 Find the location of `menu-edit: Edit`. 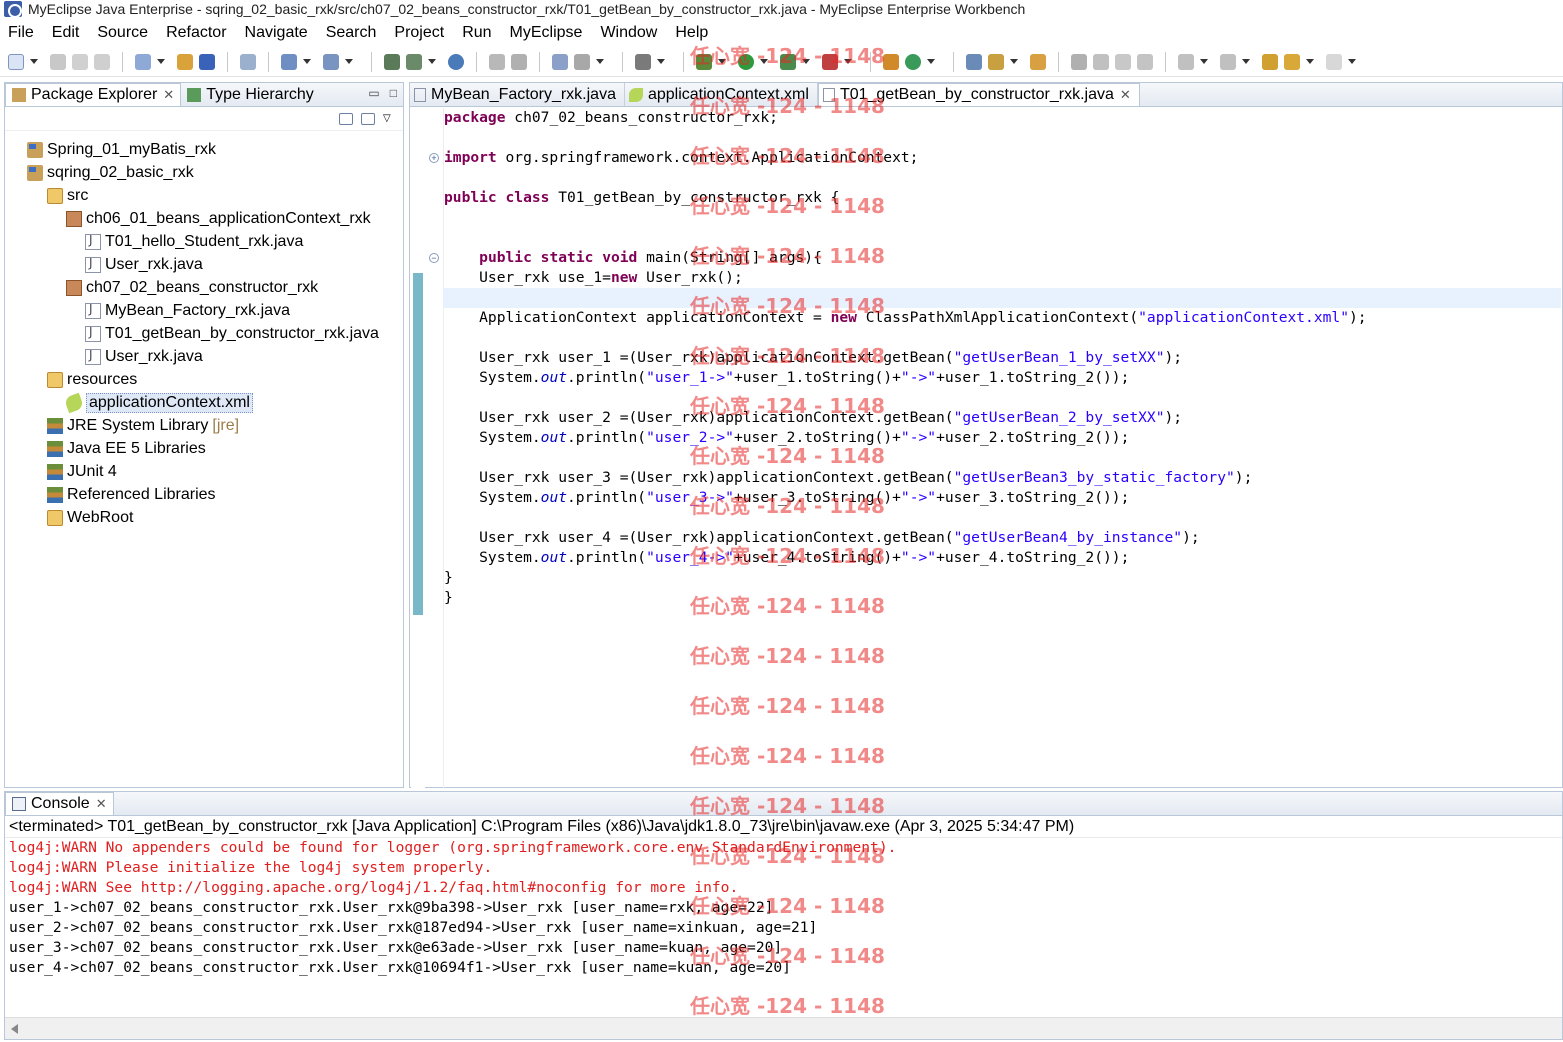

menu-edit: Edit is located at coordinates (66, 33).